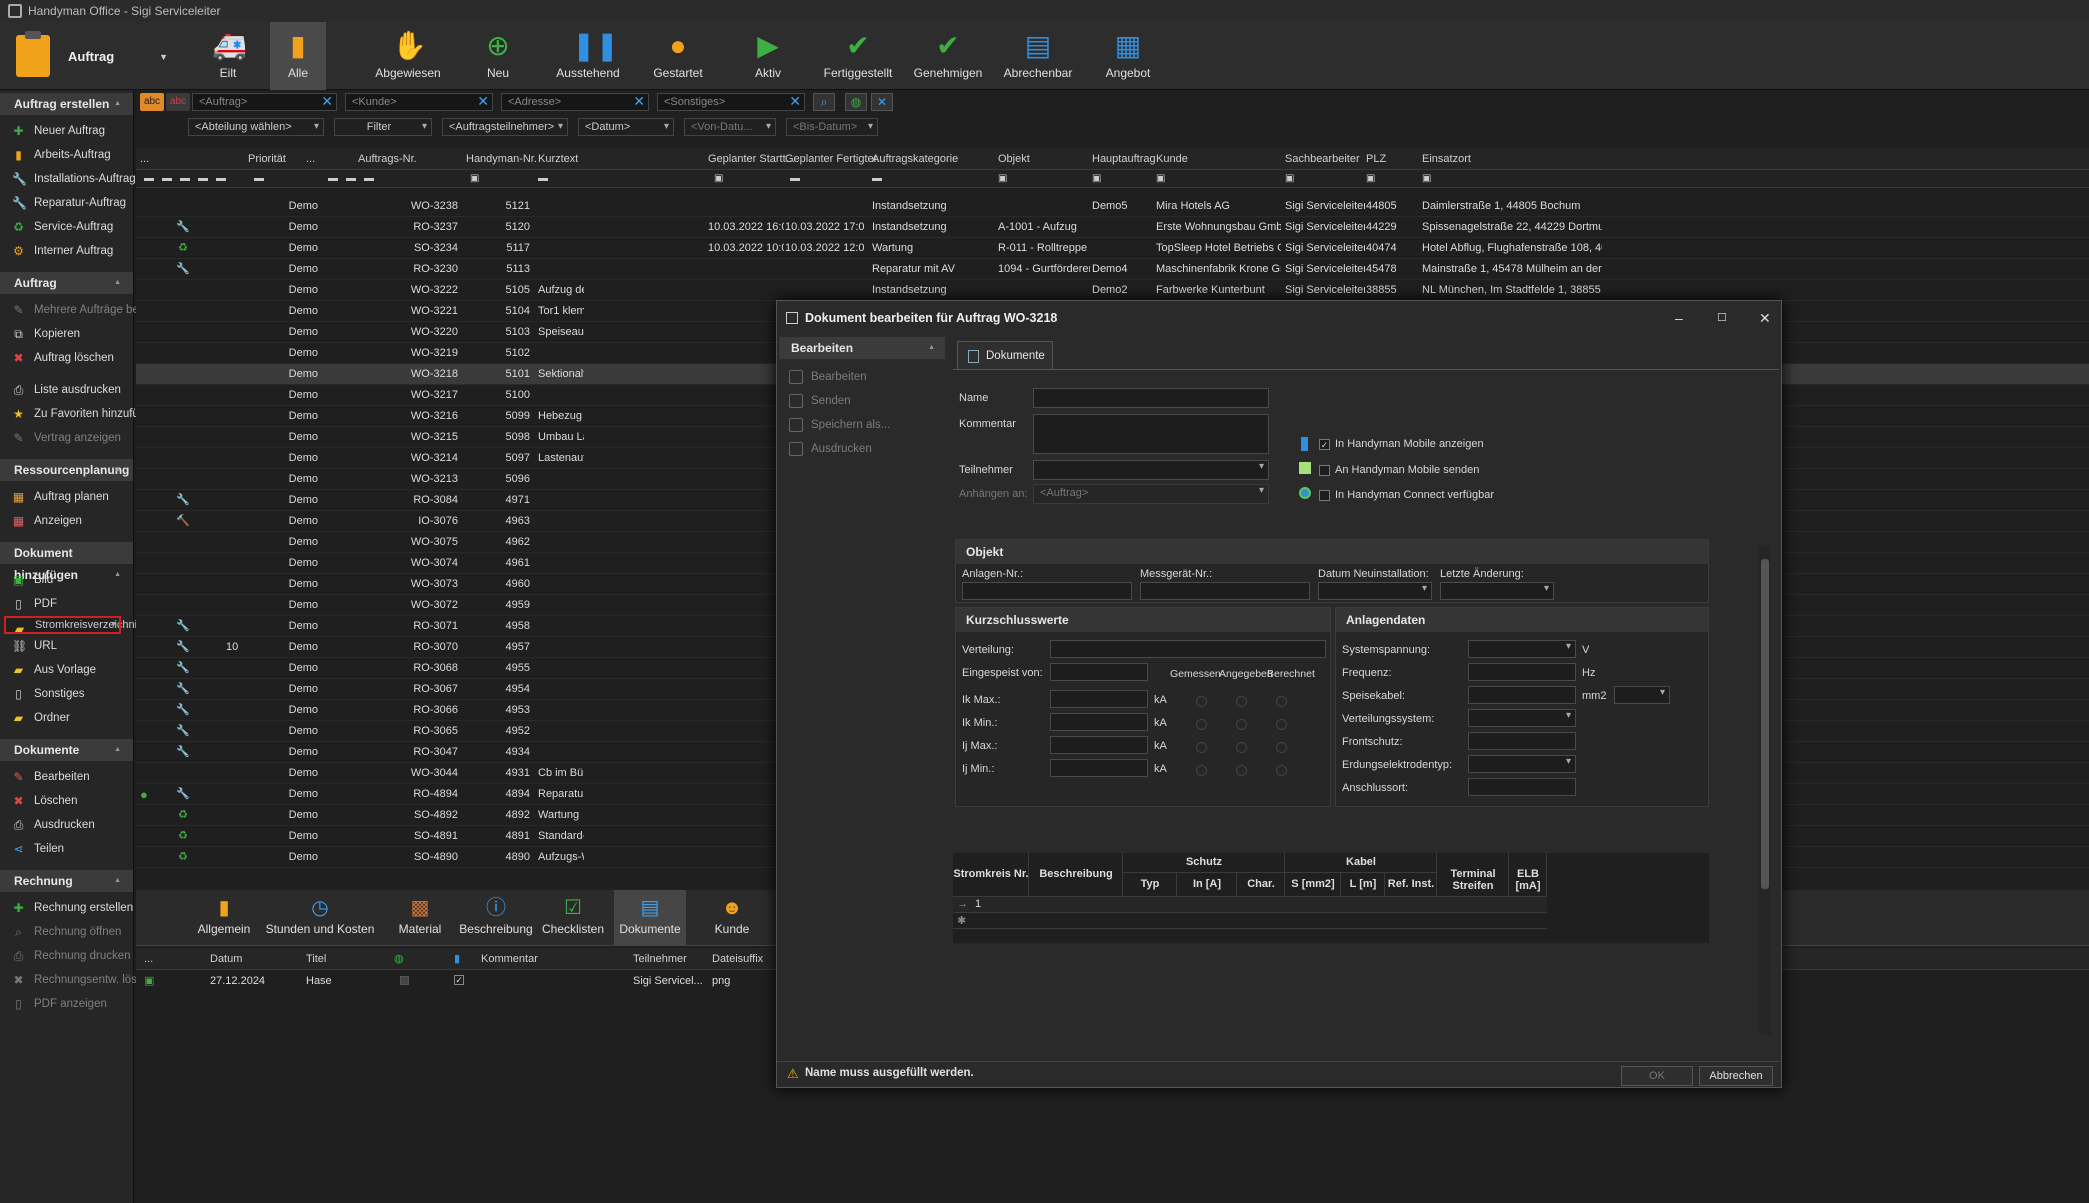 The height and width of the screenshot is (1203, 2089). Describe the element at coordinates (66, 564) in the screenshot. I see `section-header: Dokument hinzufügen` at that location.